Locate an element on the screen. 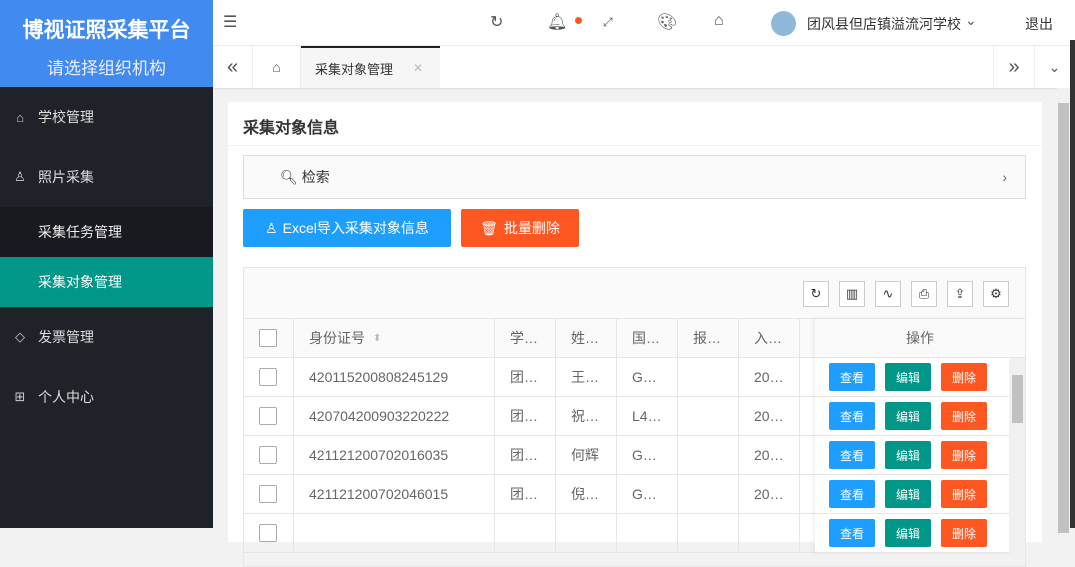 This screenshot has width=1075, height=567. tab-scroll-right-icon: » is located at coordinates (1014, 67).